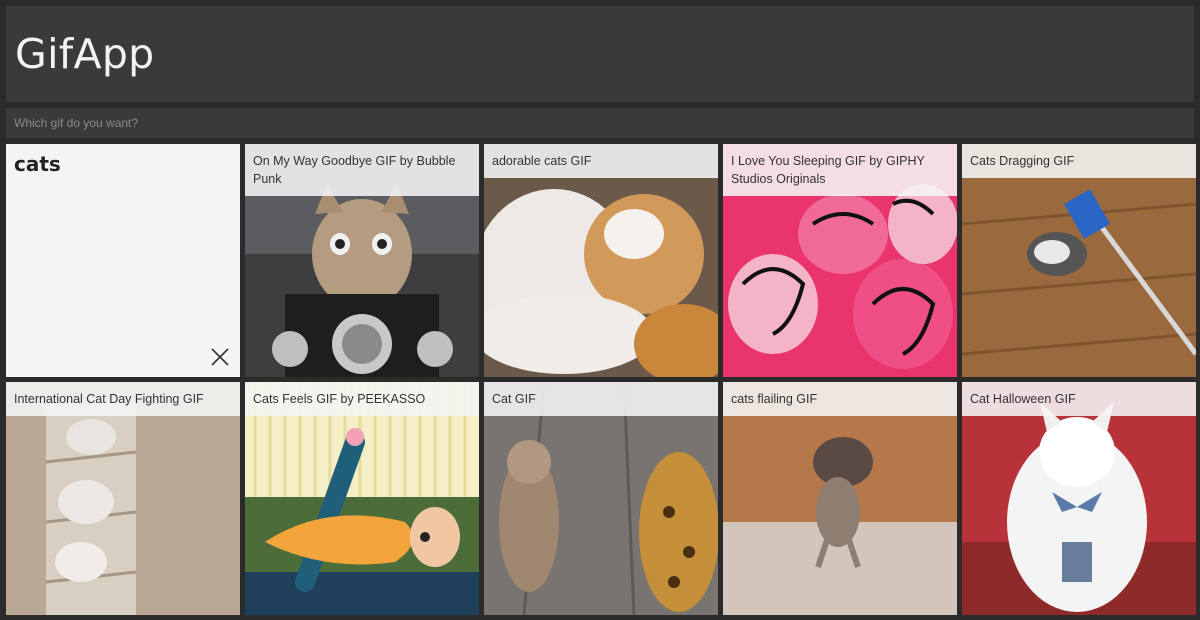  Describe the element at coordinates (123, 399) in the screenshot. I see `gif-title: International Cat Day Fighting GIF` at that location.